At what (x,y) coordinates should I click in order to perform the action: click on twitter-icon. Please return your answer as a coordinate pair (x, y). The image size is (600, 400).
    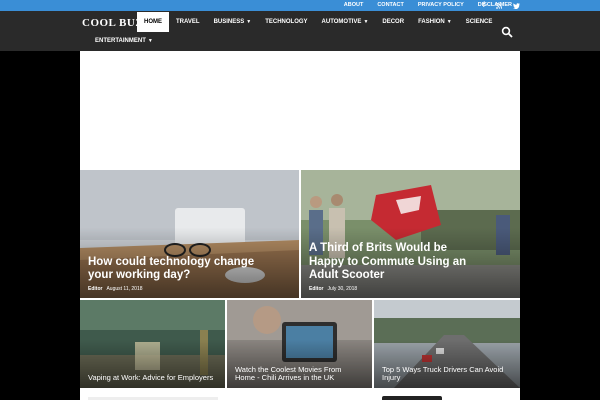
    Looking at the image, I should click on (516, 5).